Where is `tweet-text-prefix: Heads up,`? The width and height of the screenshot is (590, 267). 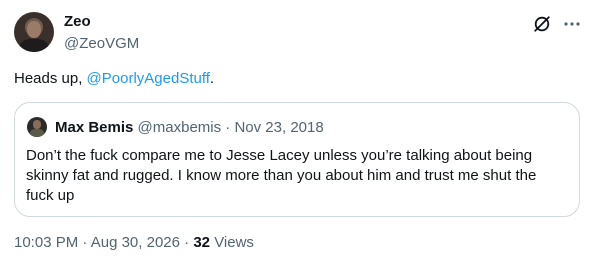 tweet-text-prefix: Heads up, is located at coordinates (50, 78).